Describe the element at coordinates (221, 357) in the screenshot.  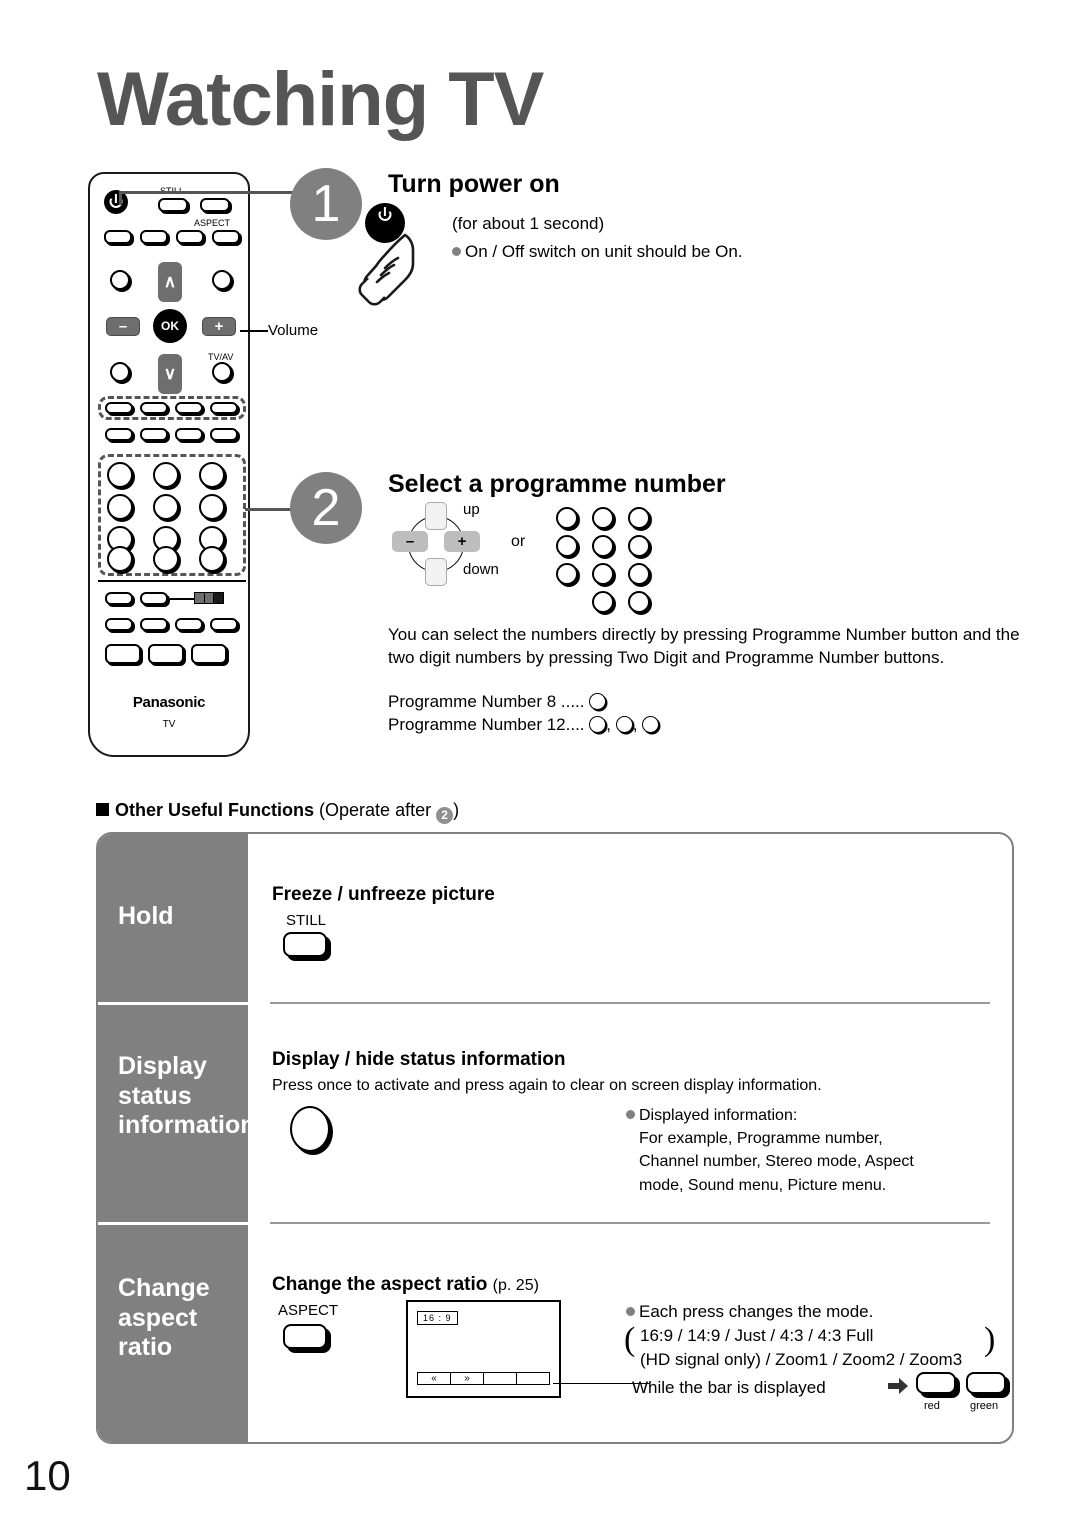
I see `remote-tvav-label: TV/AV` at that location.